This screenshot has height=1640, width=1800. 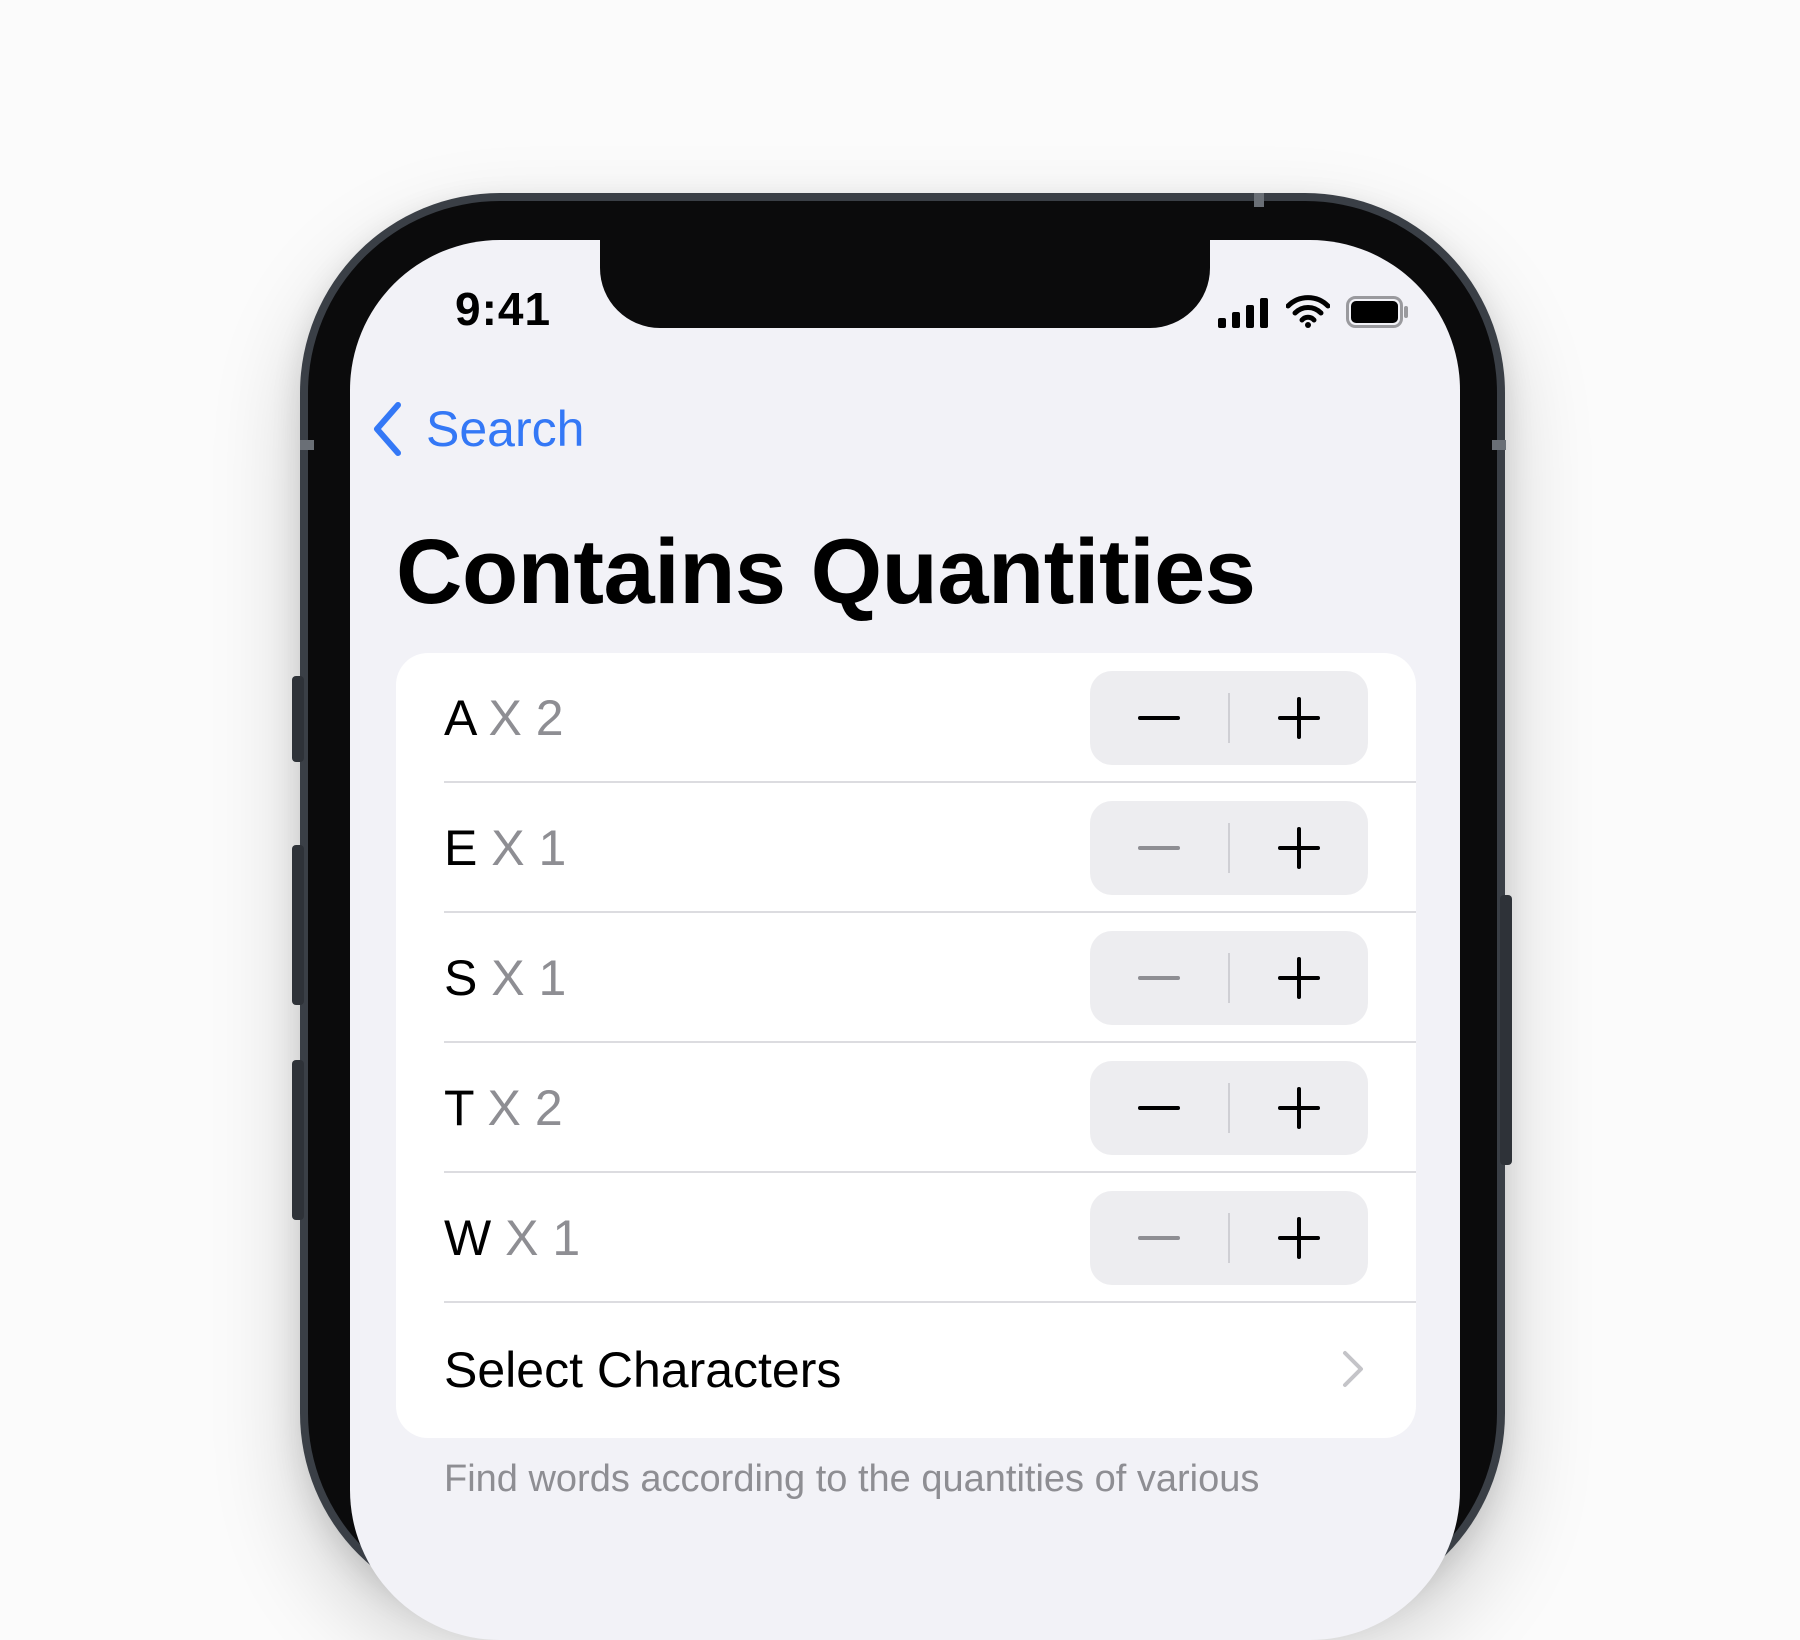 I want to click on back-button-label: Search, so click(x=505, y=429).